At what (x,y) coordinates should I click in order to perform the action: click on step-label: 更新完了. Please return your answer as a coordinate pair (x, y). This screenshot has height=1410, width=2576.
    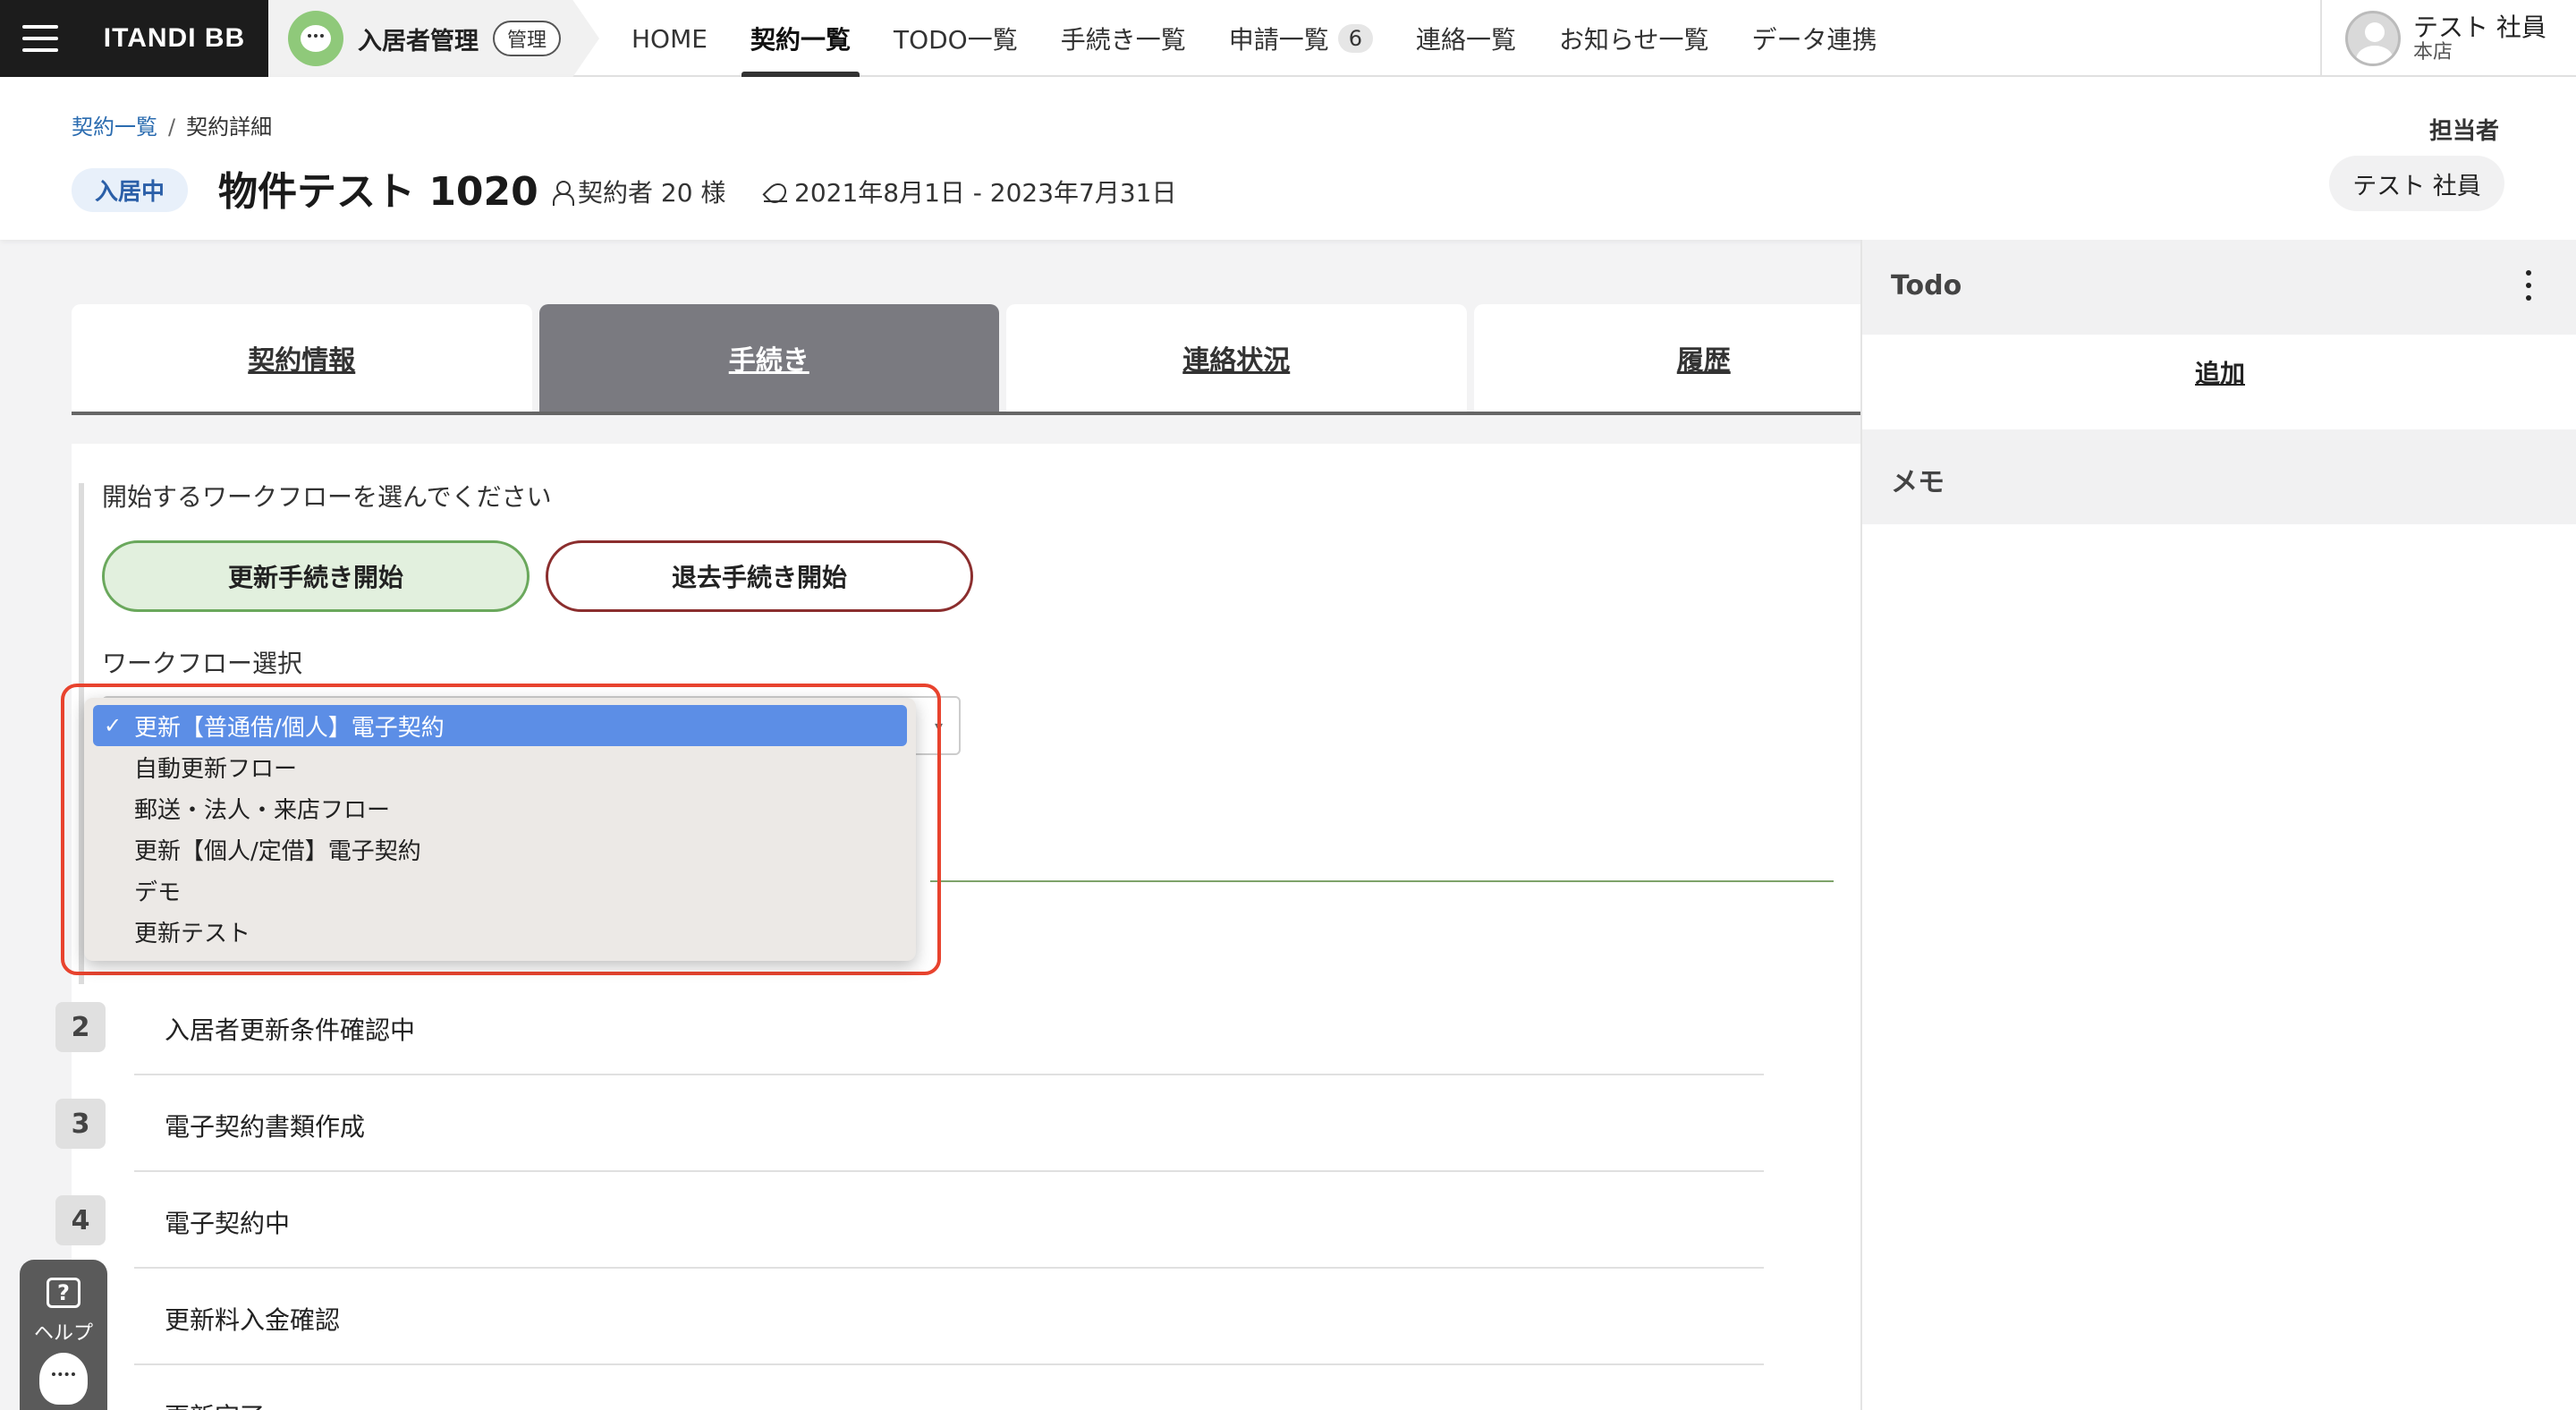
    Looking at the image, I should click on (215, 1404).